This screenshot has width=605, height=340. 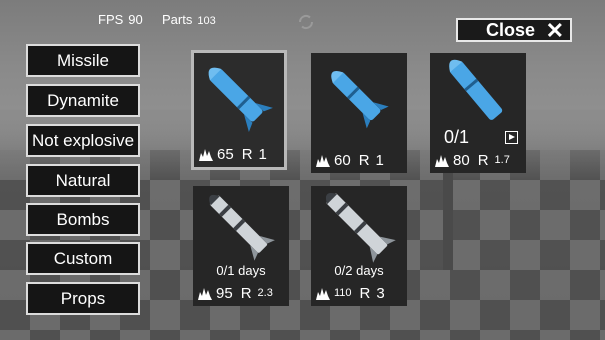 I want to click on item-stats: 60 R 1, so click(x=360, y=160).